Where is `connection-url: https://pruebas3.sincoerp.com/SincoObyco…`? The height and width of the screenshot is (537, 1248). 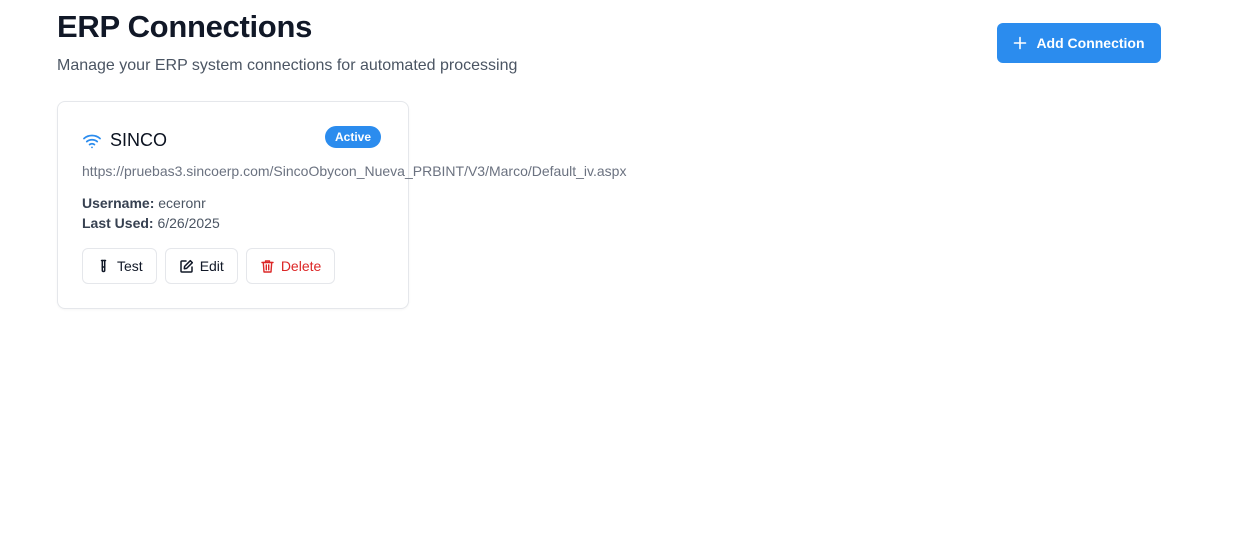 connection-url: https://pruebas3.sincoerp.com/SincoObyco… is located at coordinates (354, 171).